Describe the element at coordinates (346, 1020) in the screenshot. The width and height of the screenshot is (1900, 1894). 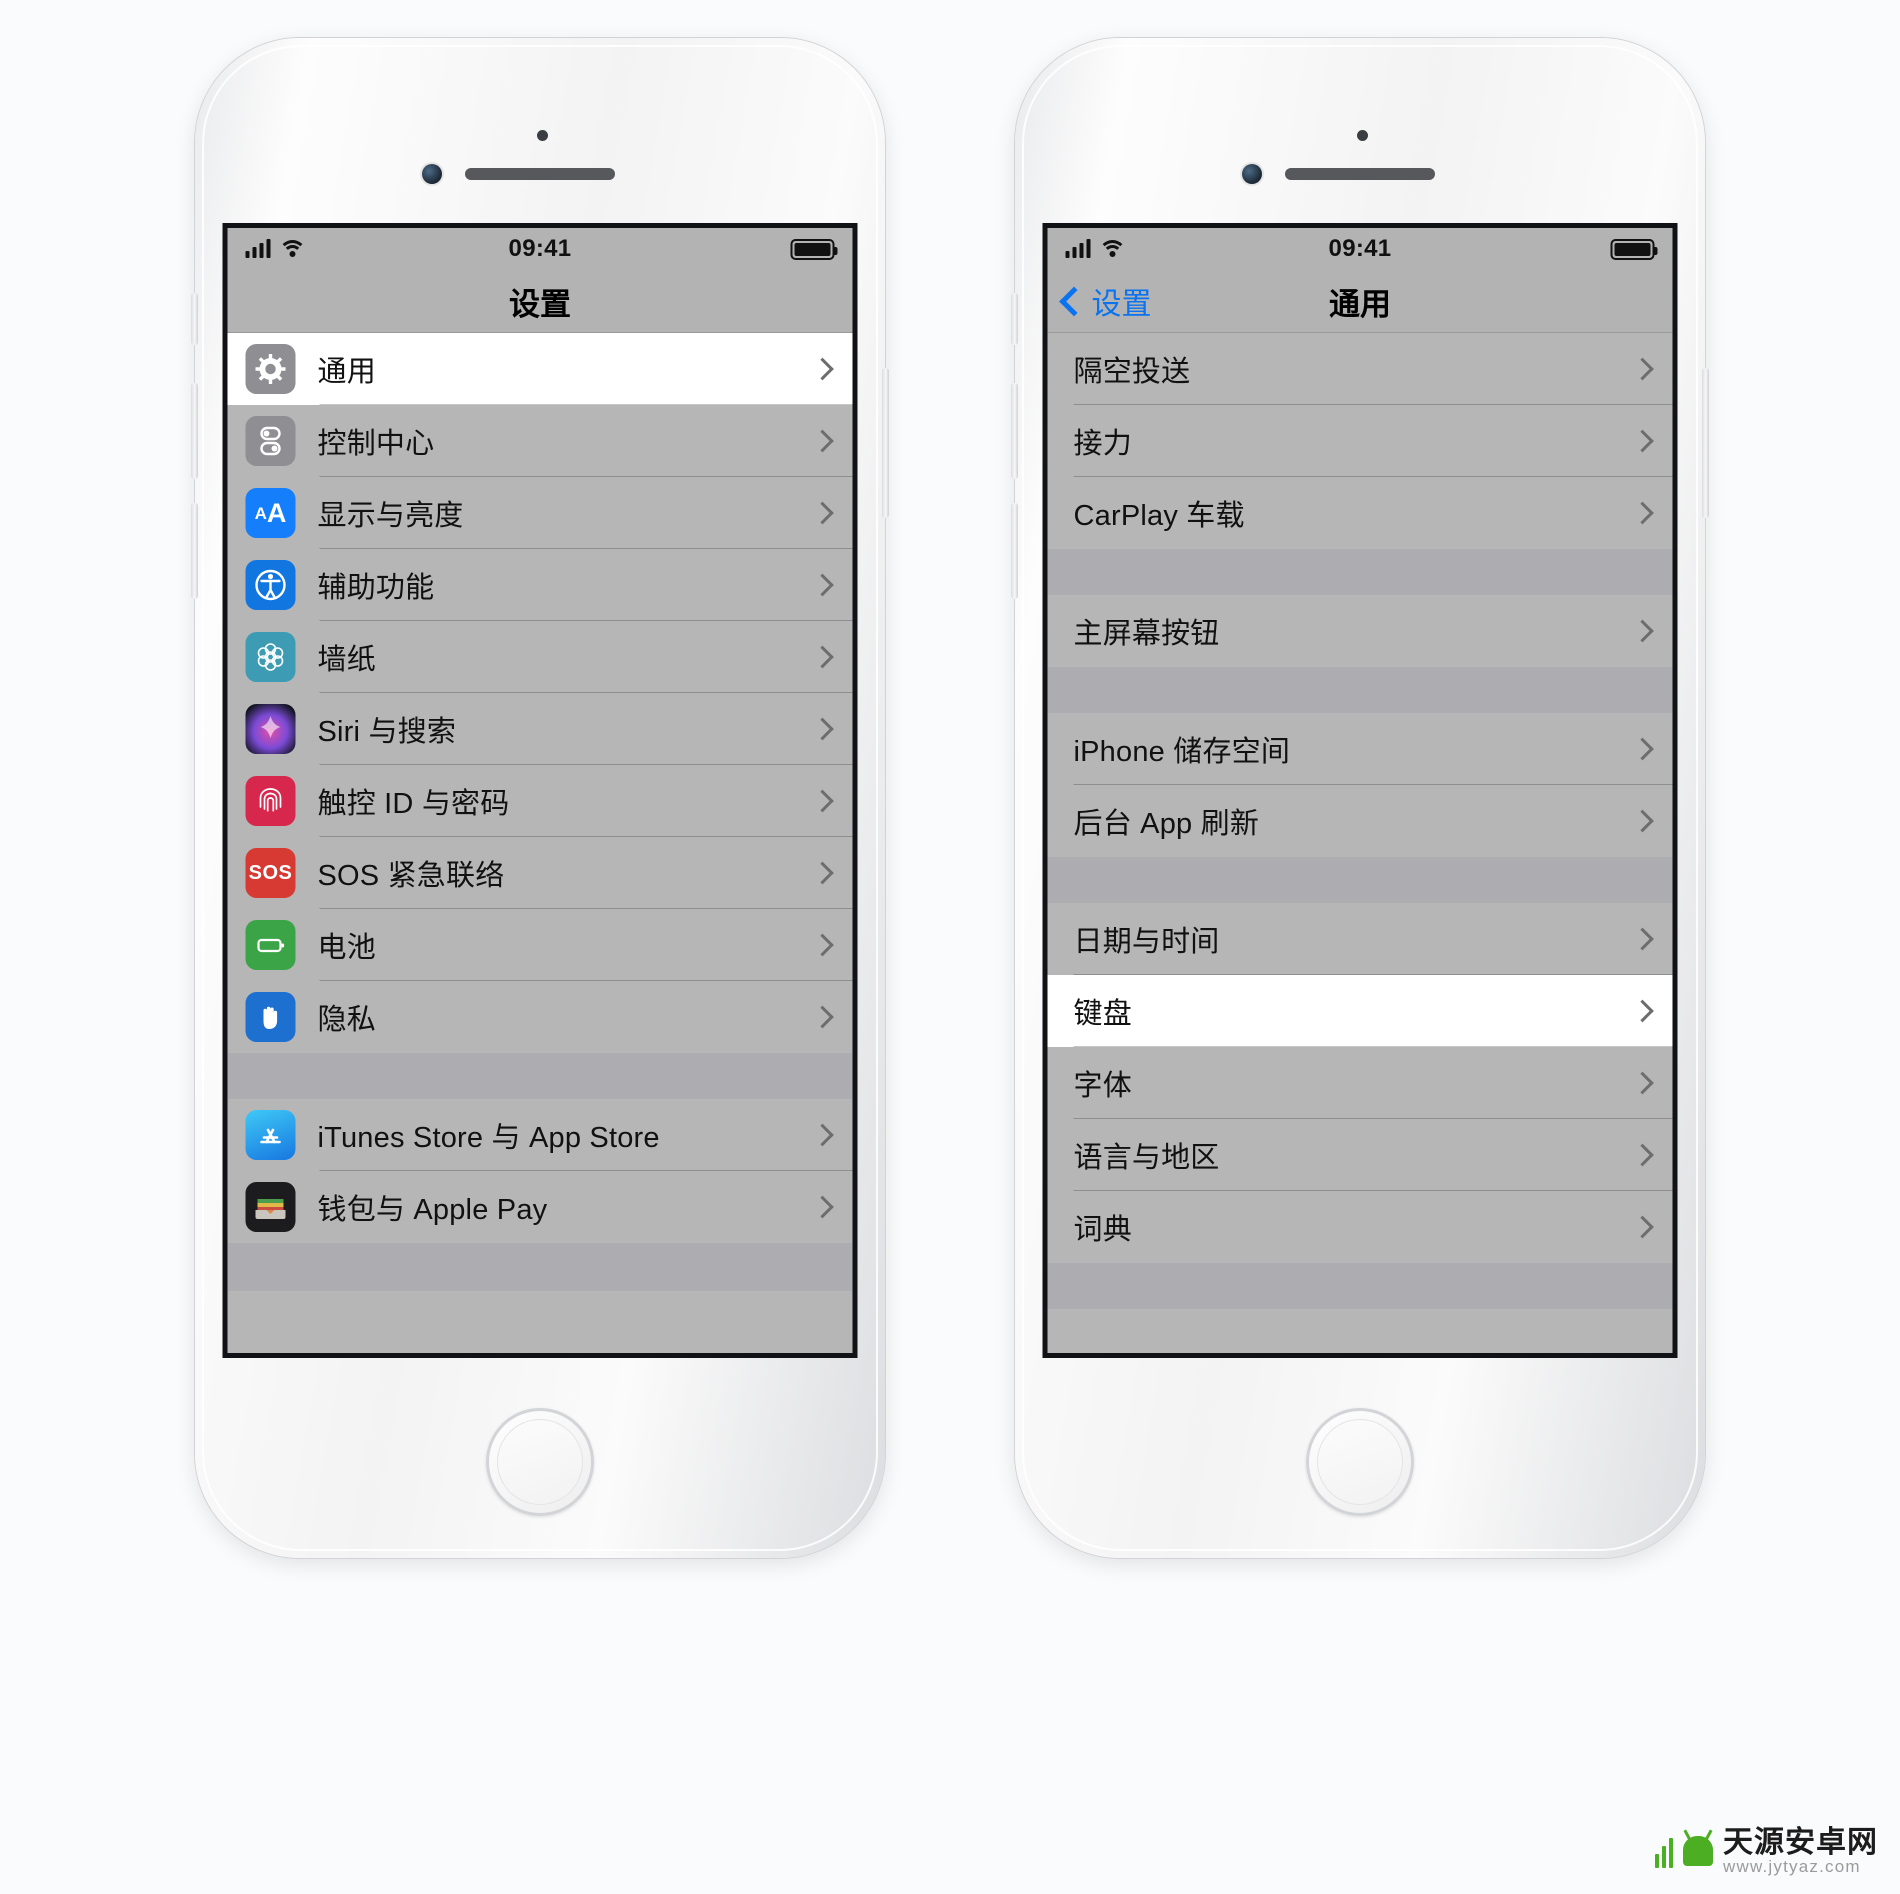
I see `sidebar-item-label: 隐私` at that location.